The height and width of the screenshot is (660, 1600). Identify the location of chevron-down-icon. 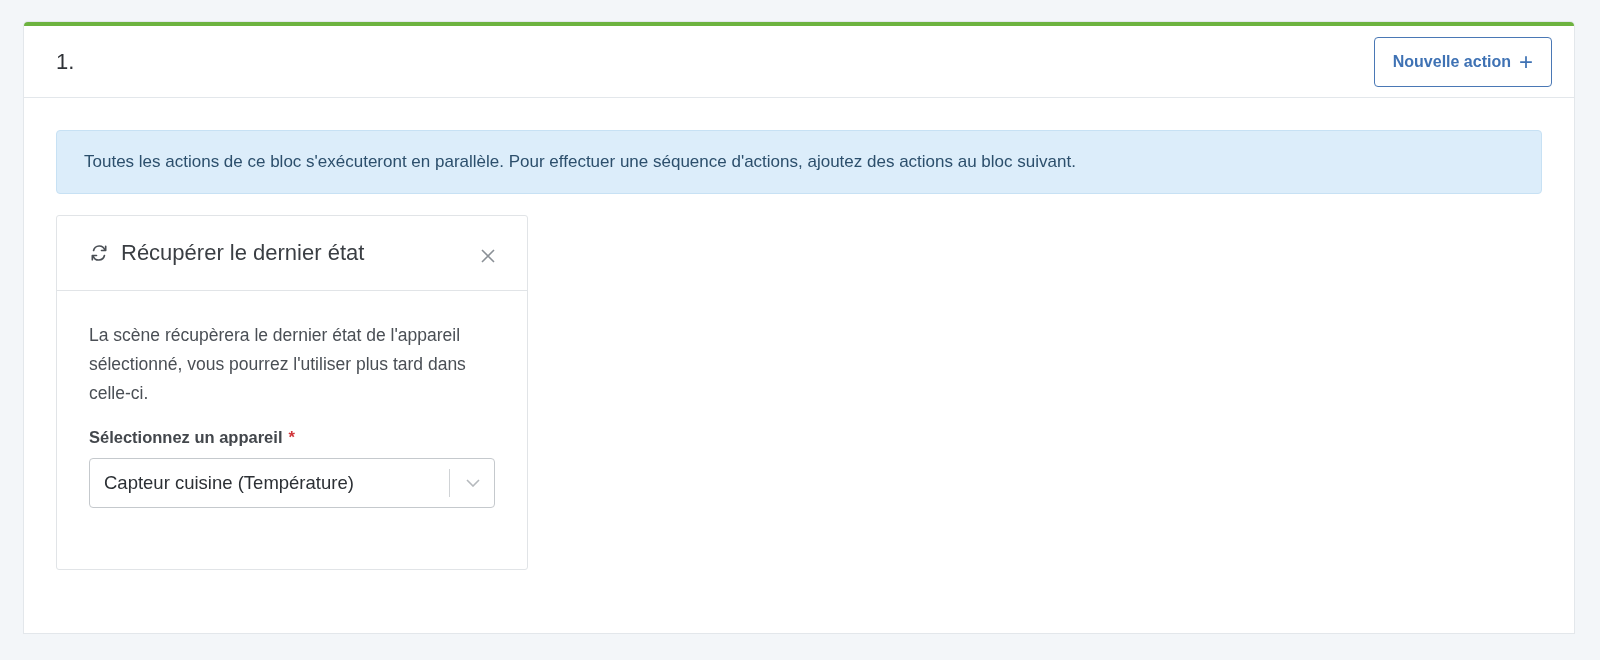
(473, 483).